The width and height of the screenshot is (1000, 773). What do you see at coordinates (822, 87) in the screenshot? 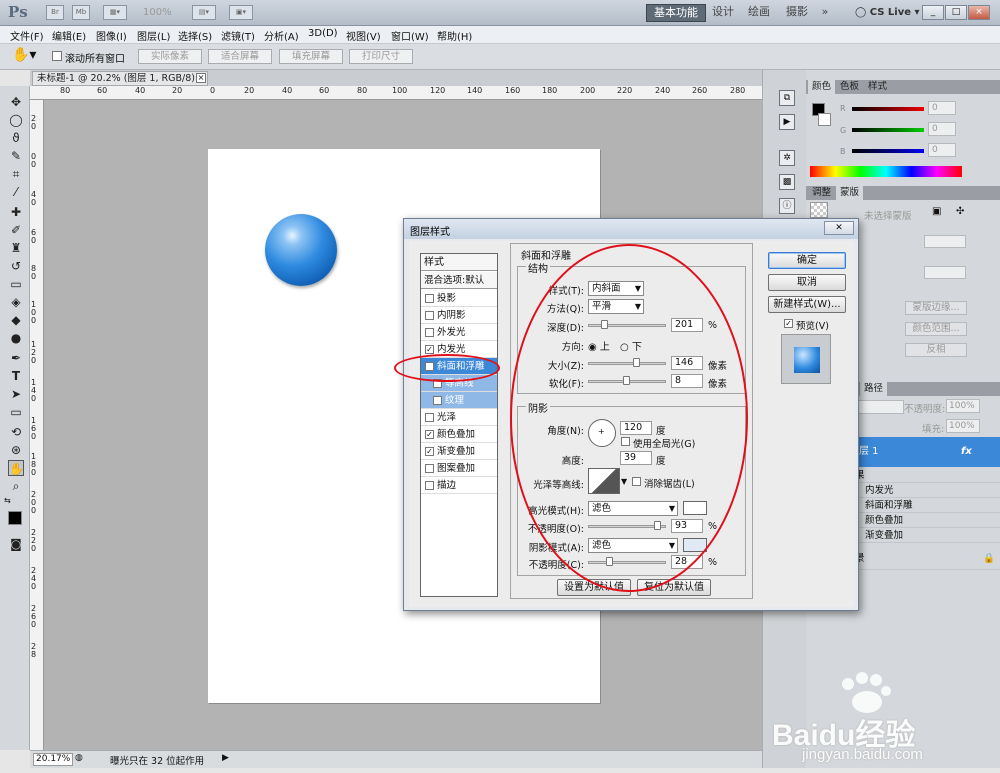
I see `tab-color: 颜色` at bounding box center [822, 87].